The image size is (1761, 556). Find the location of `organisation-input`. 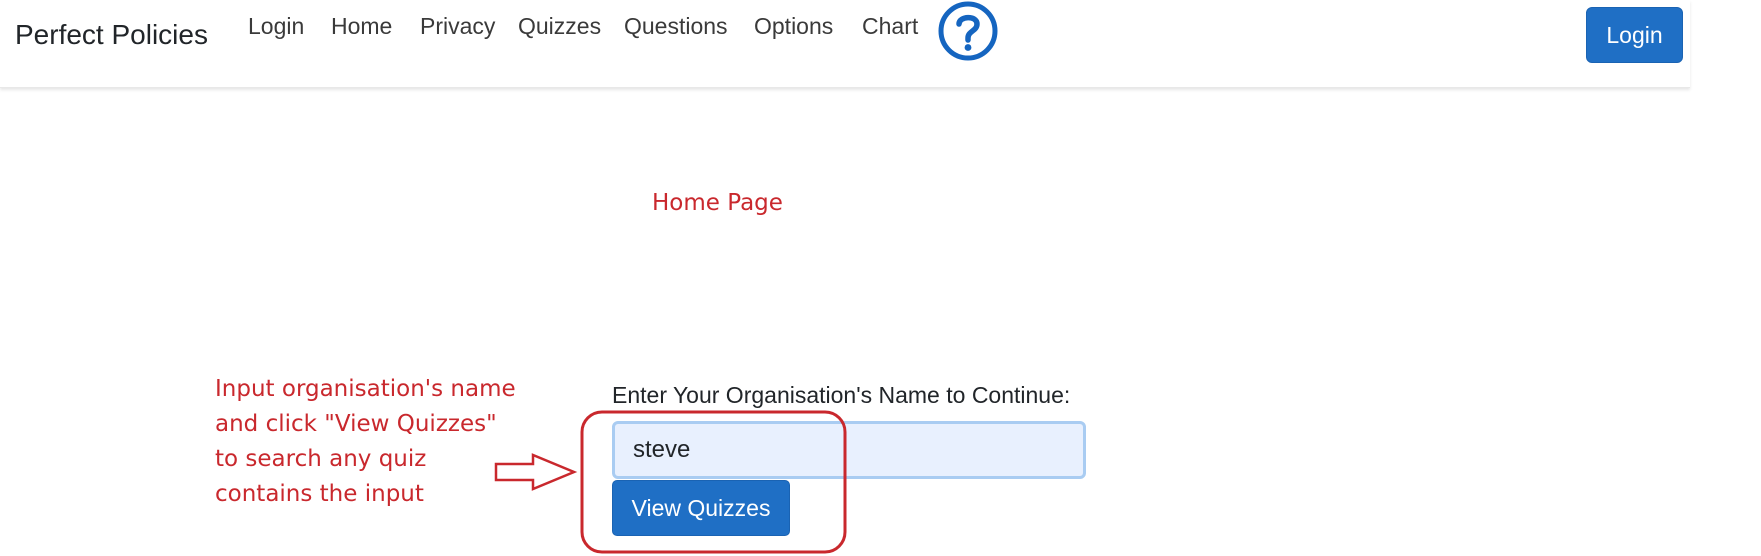

organisation-input is located at coordinates (849, 450).